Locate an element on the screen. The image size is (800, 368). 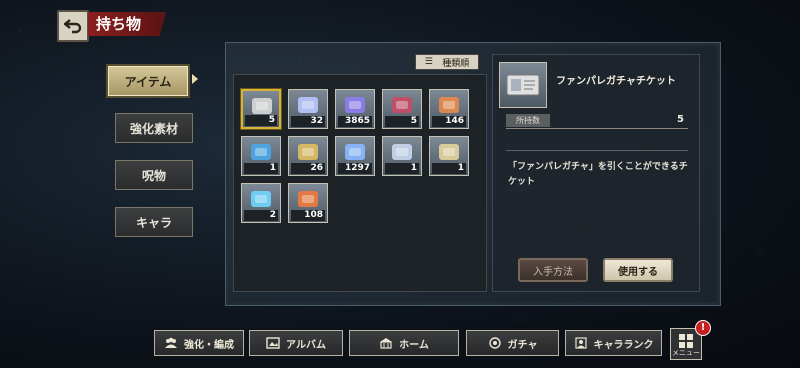
item-slot: 26 is located at coordinates (308, 156).